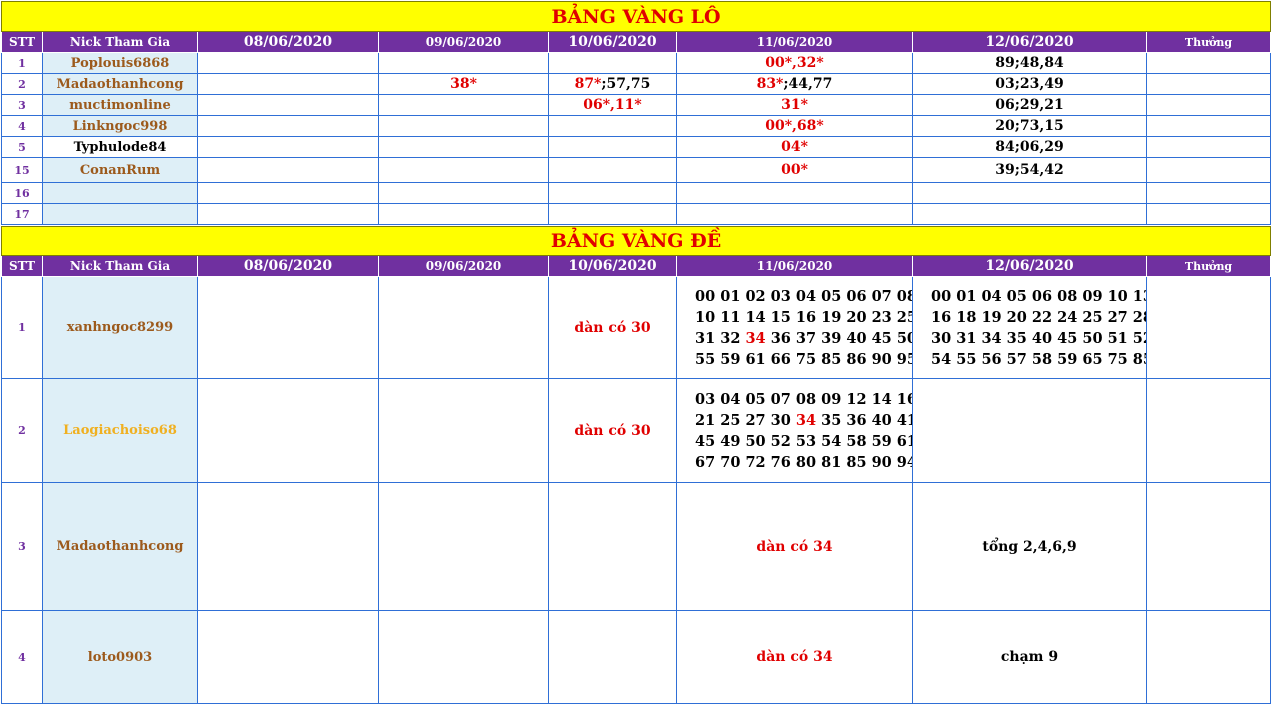  What do you see at coordinates (1029, 546) in the screenshot?
I see `data-cell: tổng 2,4,6,9` at bounding box center [1029, 546].